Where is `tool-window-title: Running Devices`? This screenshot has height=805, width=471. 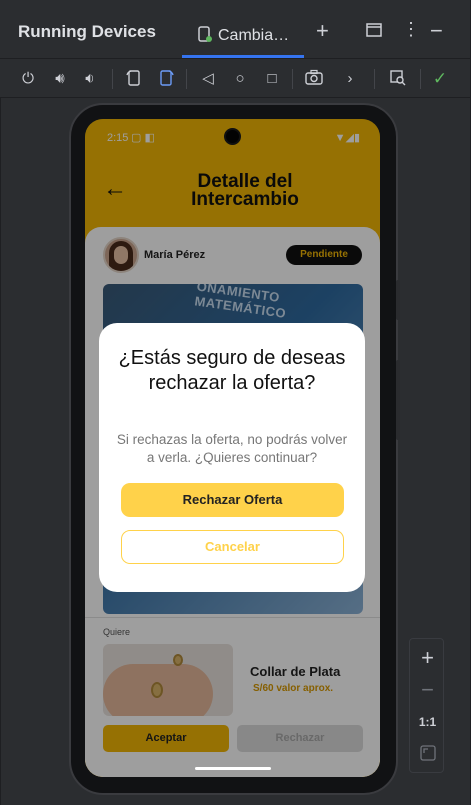 tool-window-title: Running Devices is located at coordinates (87, 31).